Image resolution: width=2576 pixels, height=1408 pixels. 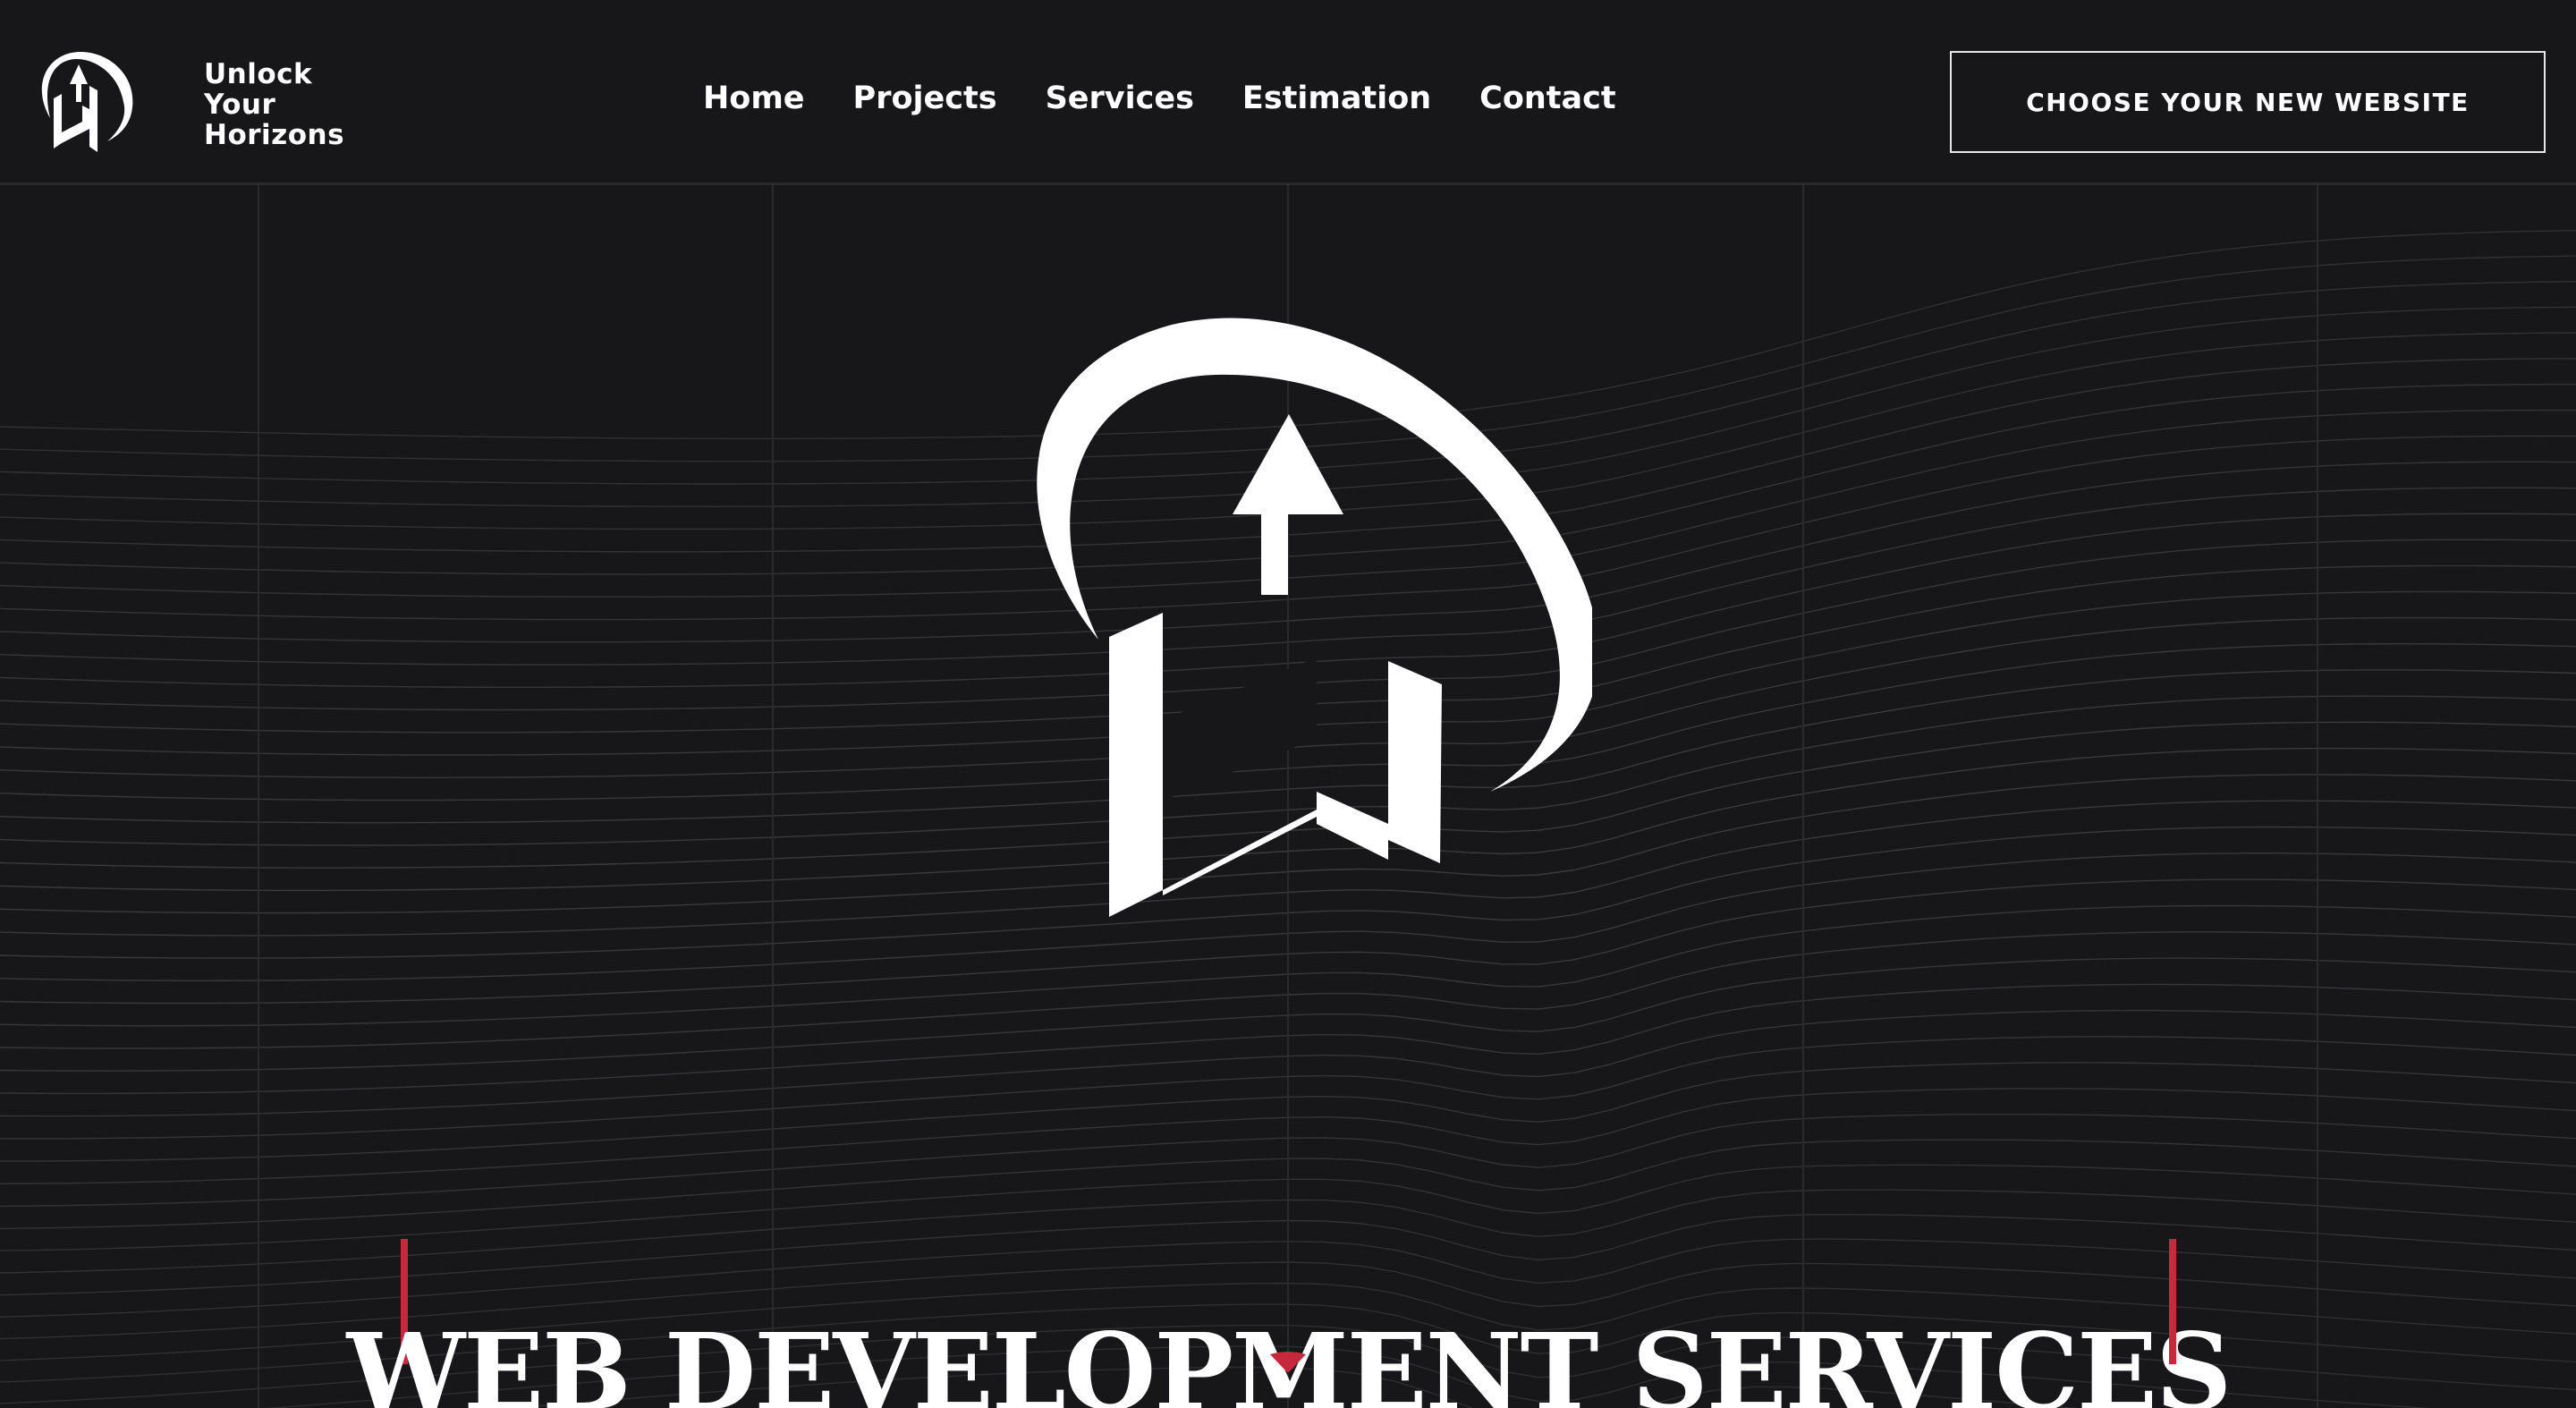 What do you see at coordinates (87, 102) in the screenshot?
I see `brand-logo-icon` at bounding box center [87, 102].